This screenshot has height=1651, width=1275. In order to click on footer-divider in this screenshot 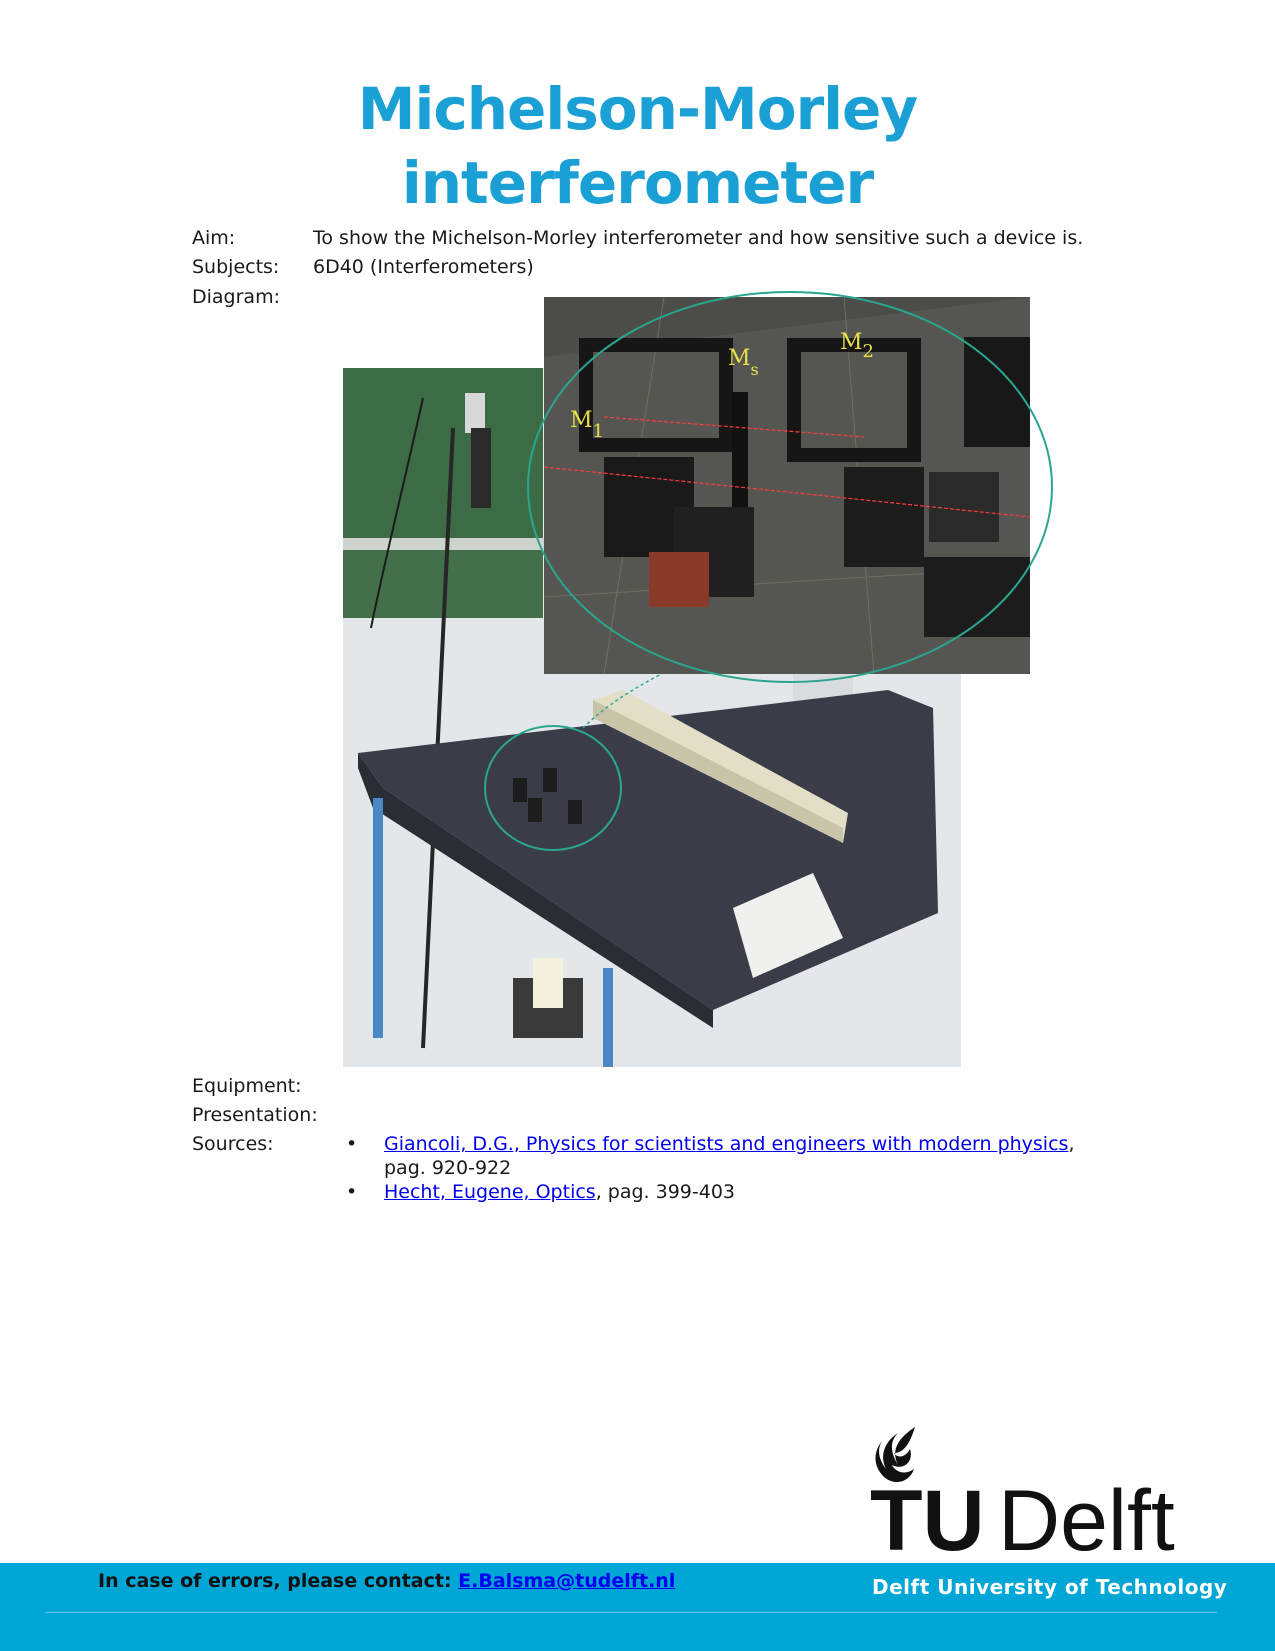, I will do `click(631, 1612)`.